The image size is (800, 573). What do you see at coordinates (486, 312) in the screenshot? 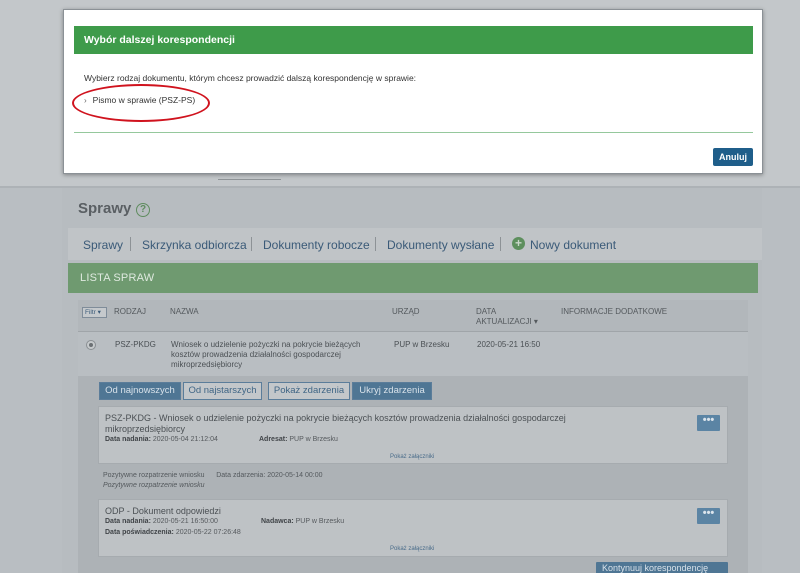
I see `col-data-line1: DATA` at bounding box center [486, 312].